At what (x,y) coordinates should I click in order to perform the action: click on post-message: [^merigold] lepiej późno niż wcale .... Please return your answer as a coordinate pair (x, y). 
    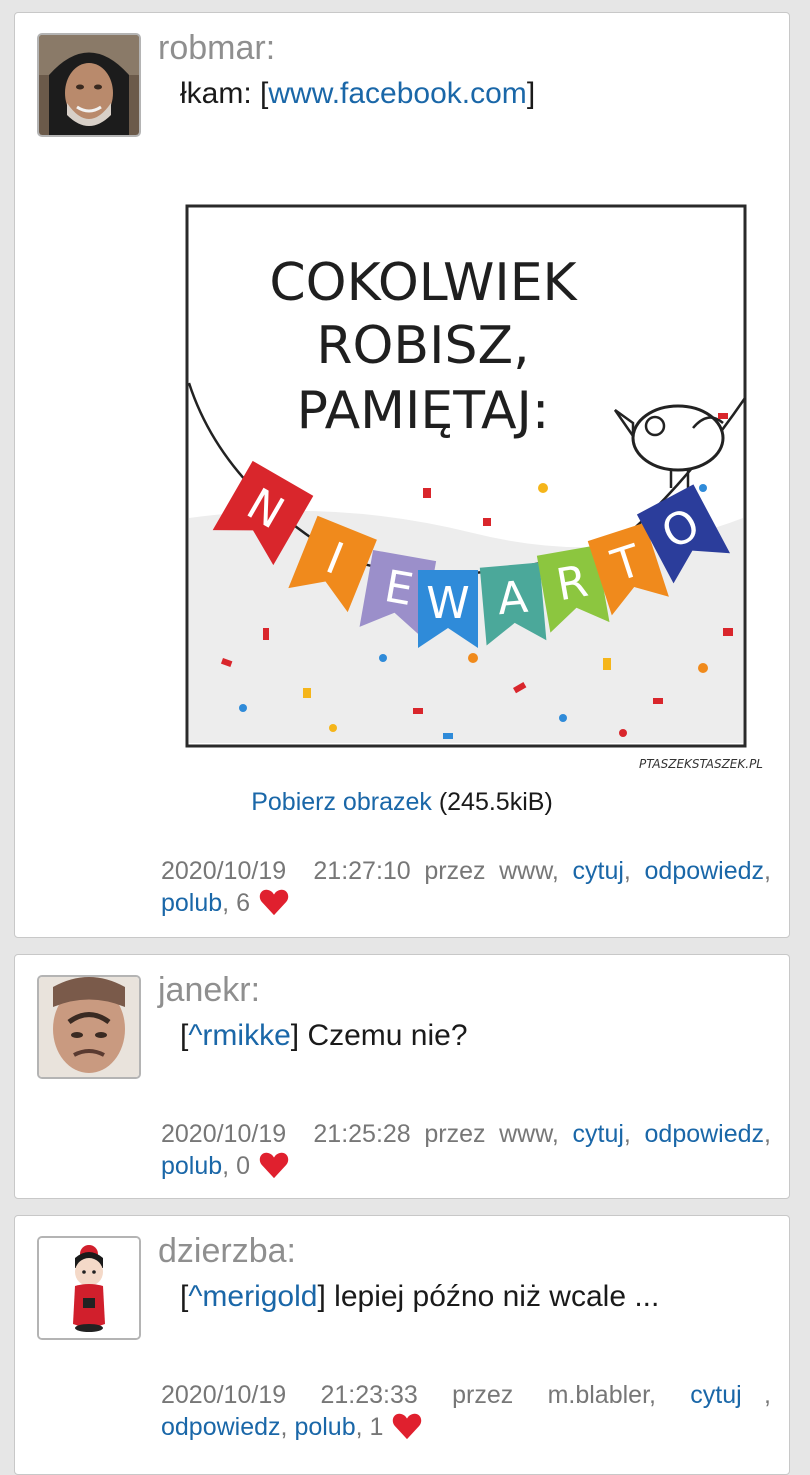
    Looking at the image, I should click on (419, 1297).